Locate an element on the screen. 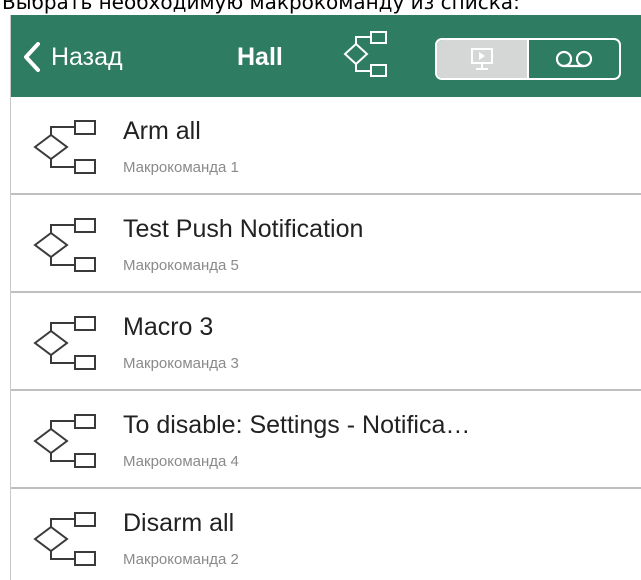  back-button: Назад is located at coordinates (73, 57).